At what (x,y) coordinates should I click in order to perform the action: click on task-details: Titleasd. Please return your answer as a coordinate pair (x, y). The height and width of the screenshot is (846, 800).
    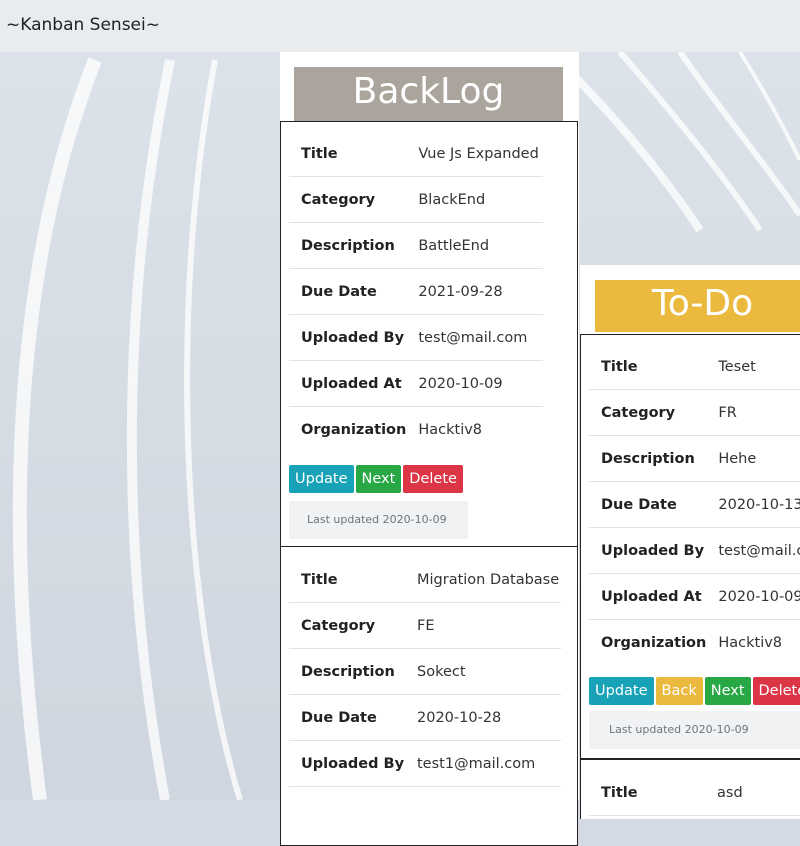
    Looking at the image, I should click on (694, 793).